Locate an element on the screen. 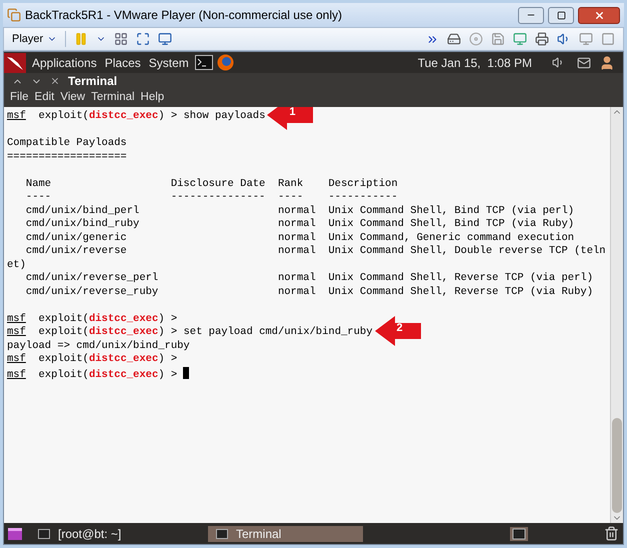 This screenshot has width=627, height=548. screen-icon is located at coordinates (586, 39).